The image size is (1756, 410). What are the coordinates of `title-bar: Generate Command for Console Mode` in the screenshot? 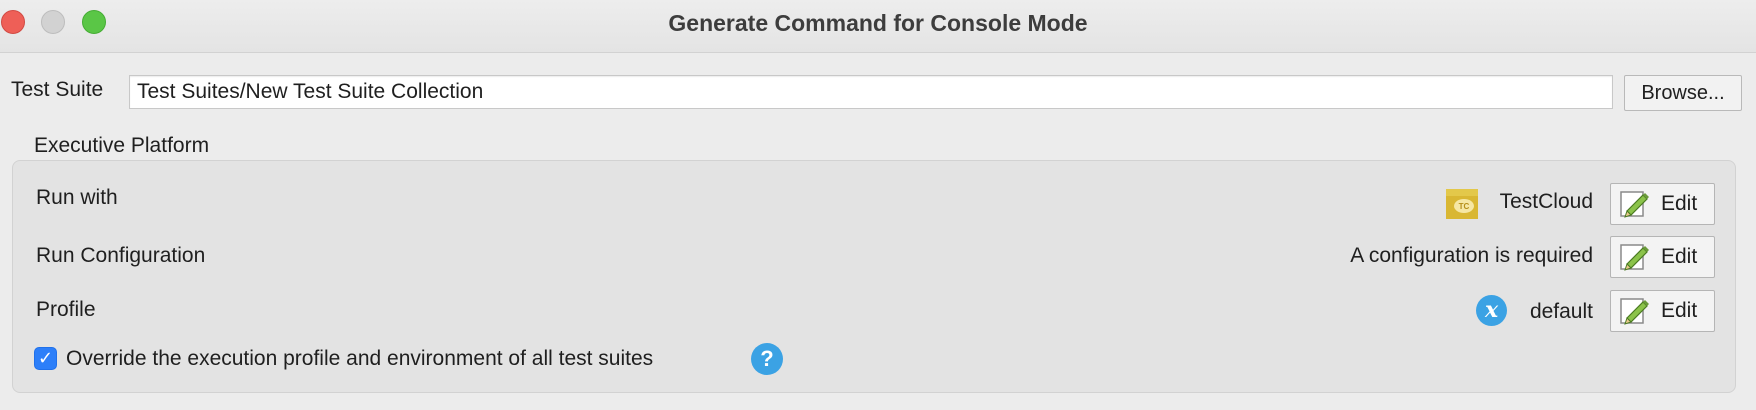 It's located at (878, 26).